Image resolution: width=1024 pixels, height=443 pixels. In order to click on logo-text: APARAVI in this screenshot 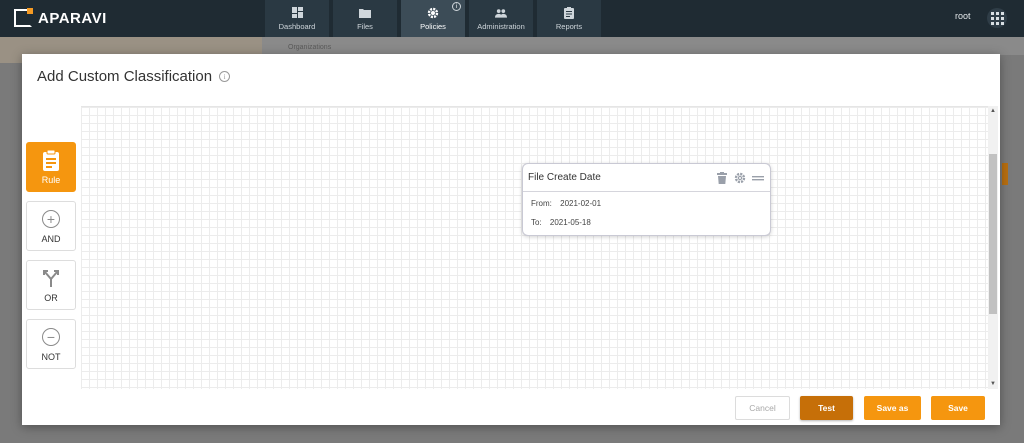, I will do `click(72, 18)`.